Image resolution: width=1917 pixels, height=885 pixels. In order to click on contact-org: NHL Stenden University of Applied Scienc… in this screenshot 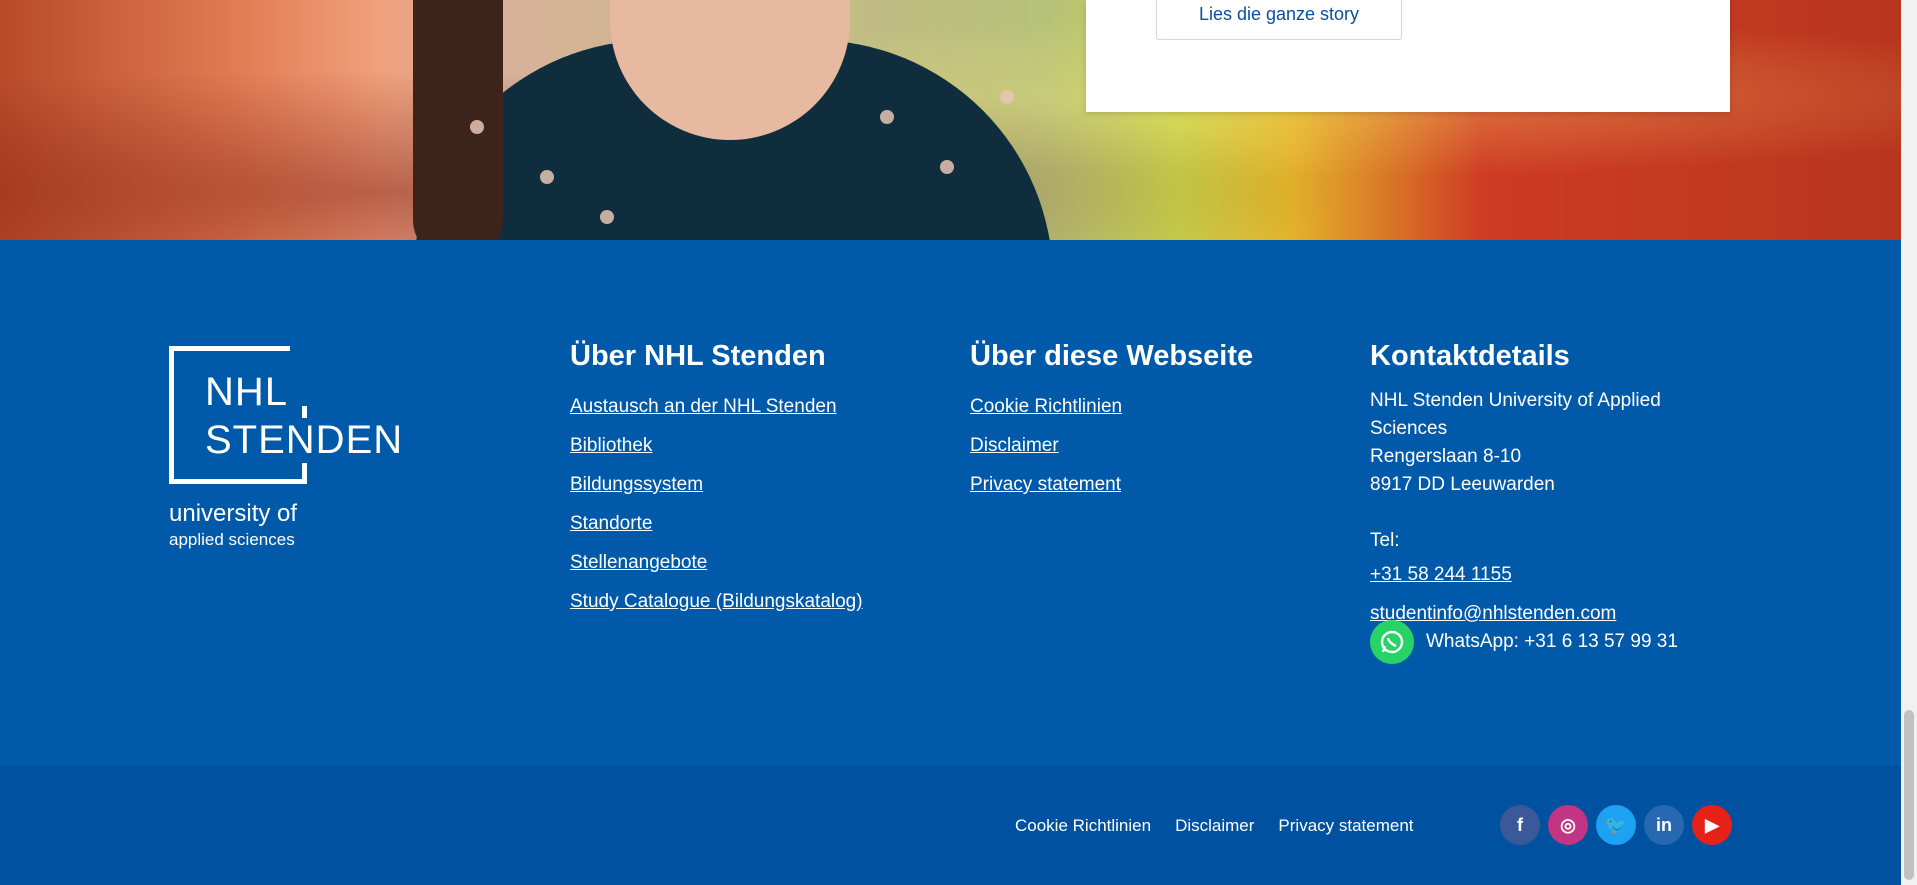, I will do `click(1515, 414)`.